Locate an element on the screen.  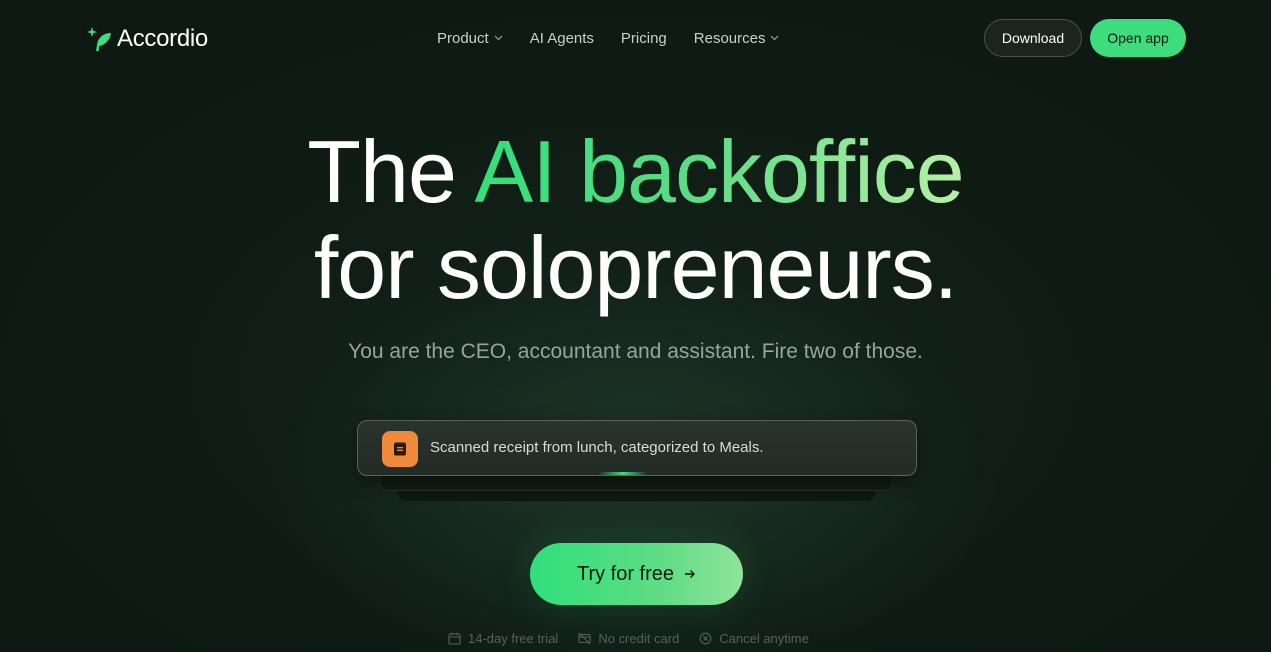
nav-item-ai-agents: AI Agents is located at coordinates (562, 38).